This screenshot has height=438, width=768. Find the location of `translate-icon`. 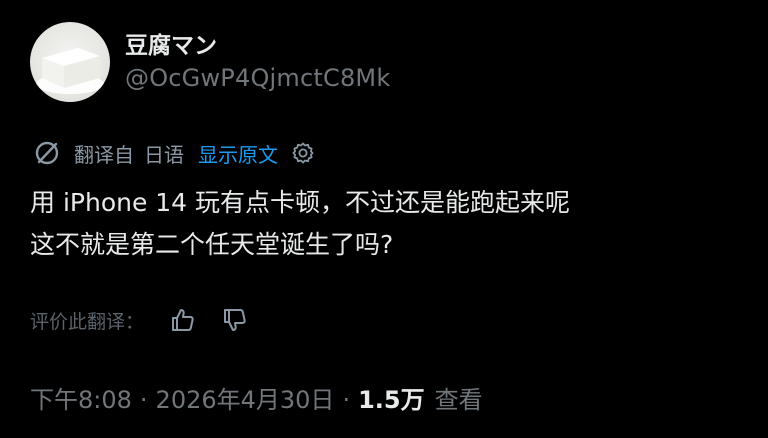

translate-icon is located at coordinates (47, 153).